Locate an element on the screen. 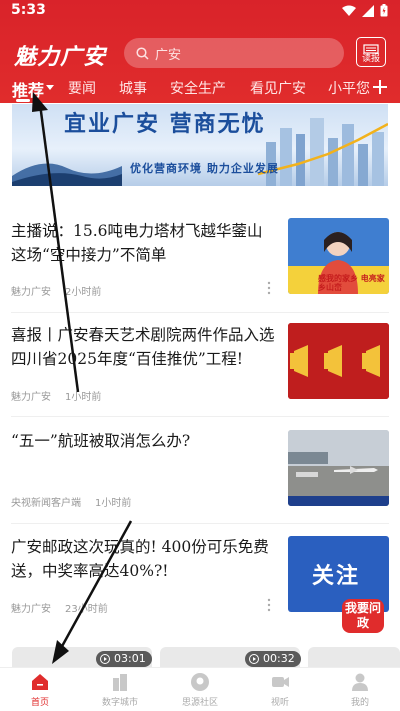 The image size is (400, 711). news-meta: 魅力广安 2小时前 is located at coordinates (56, 290).